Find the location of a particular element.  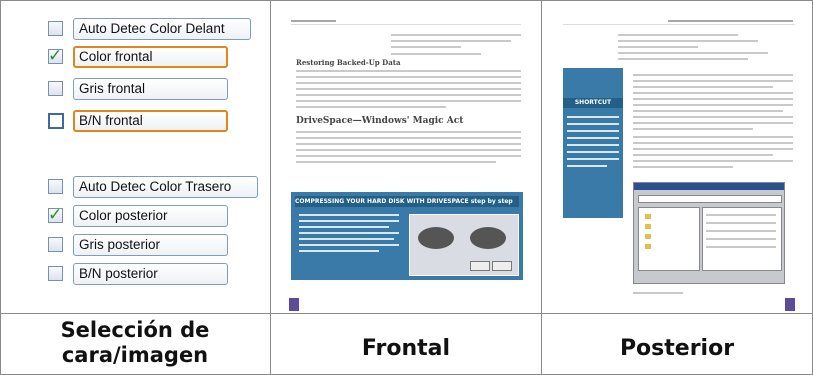

caption-line: cara/imagen is located at coordinates (135, 355).